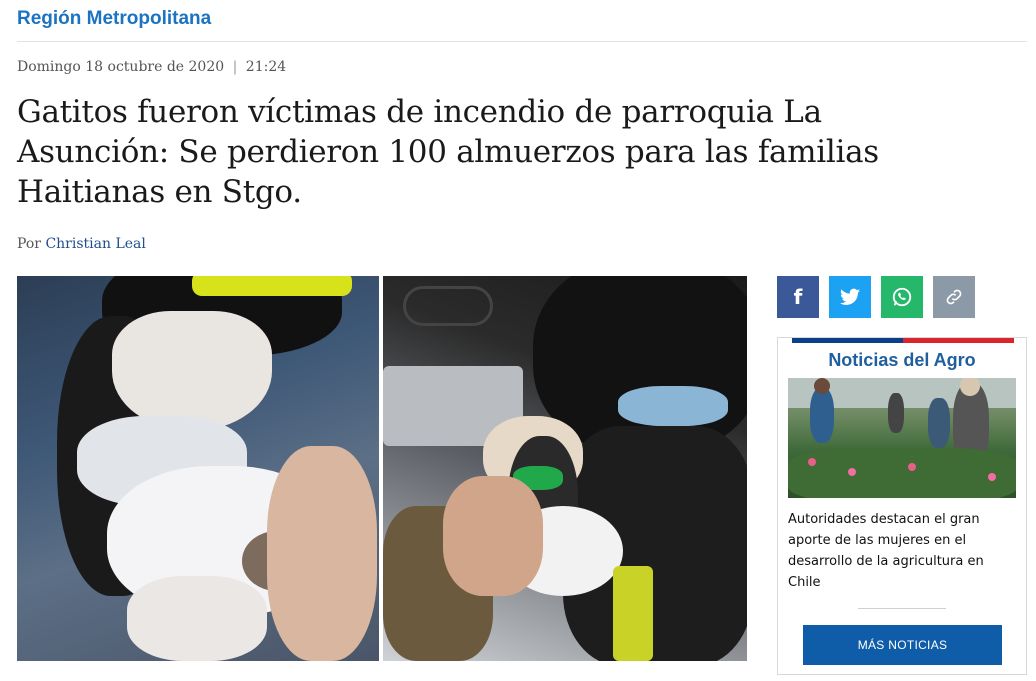  I want to click on dateline: Domingo 18 octubre de 2020 | 21:24, so click(151, 67).